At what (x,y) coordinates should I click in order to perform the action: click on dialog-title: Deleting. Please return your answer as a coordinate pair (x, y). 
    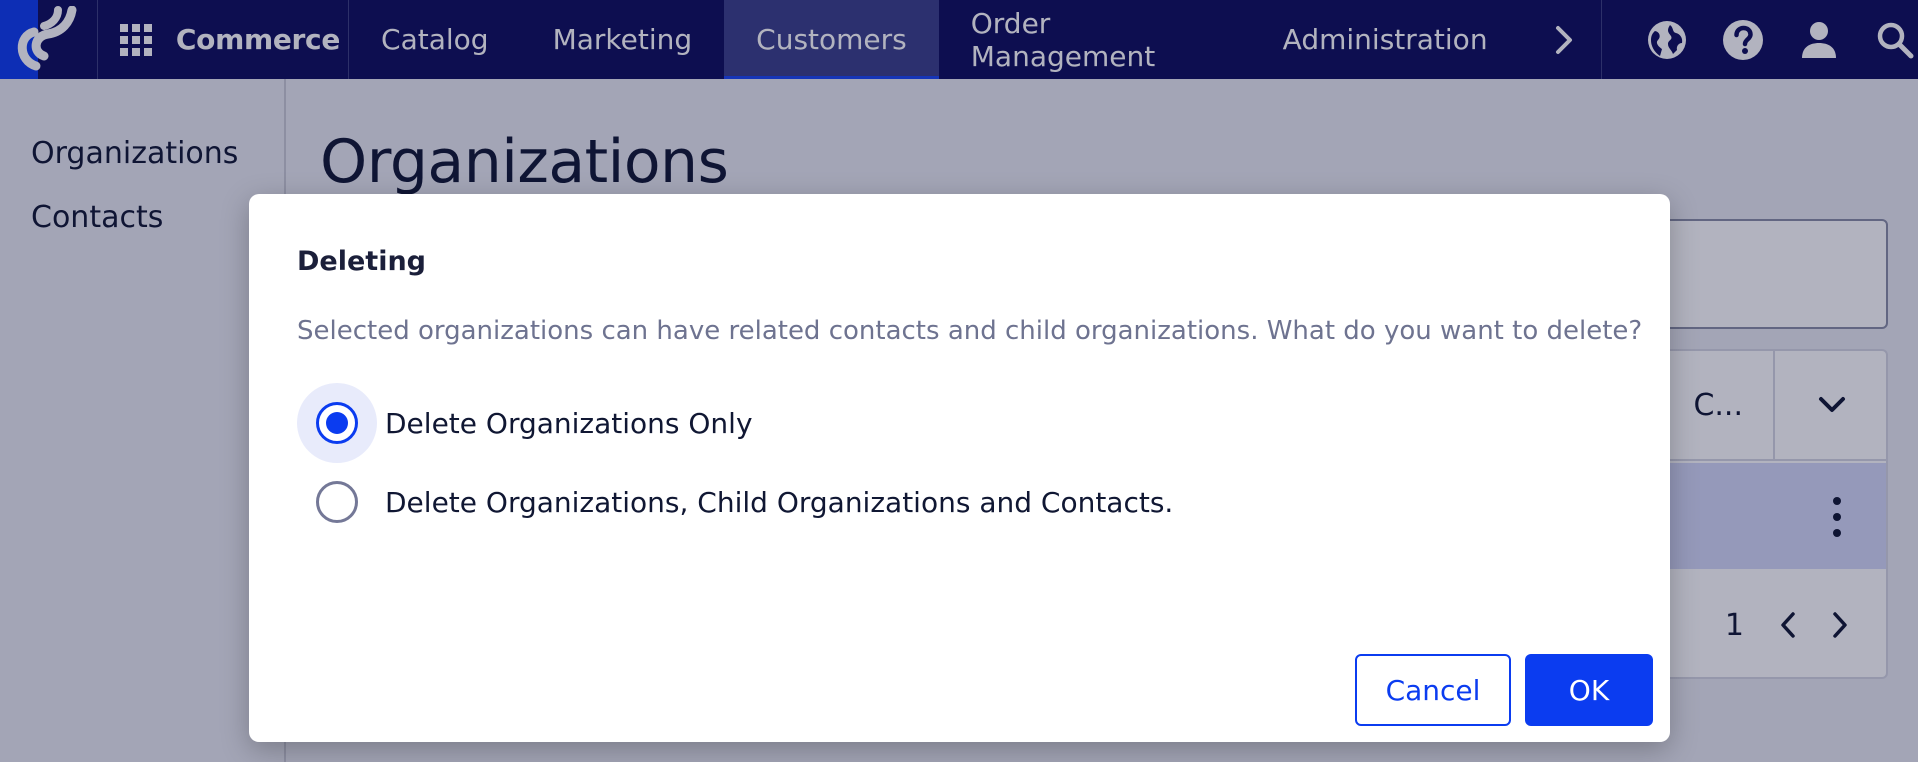
    Looking at the image, I should click on (362, 261).